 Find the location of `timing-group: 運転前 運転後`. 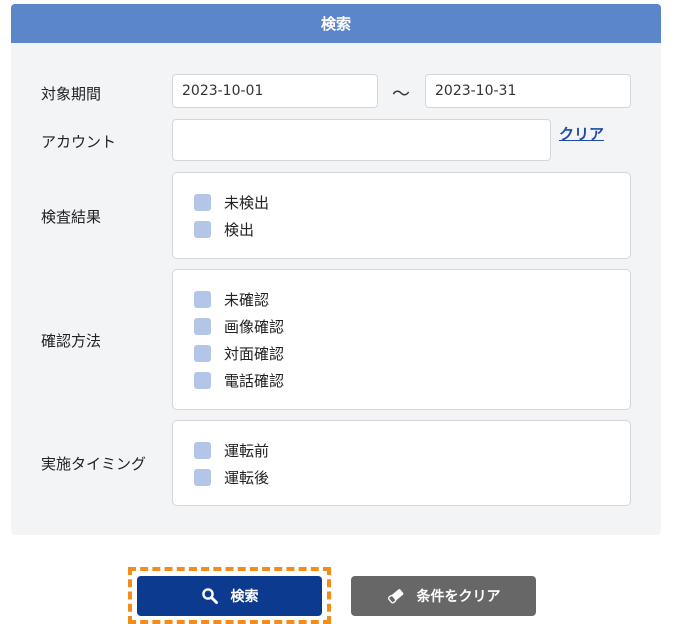

timing-group: 運転前 運転後 is located at coordinates (401, 463).